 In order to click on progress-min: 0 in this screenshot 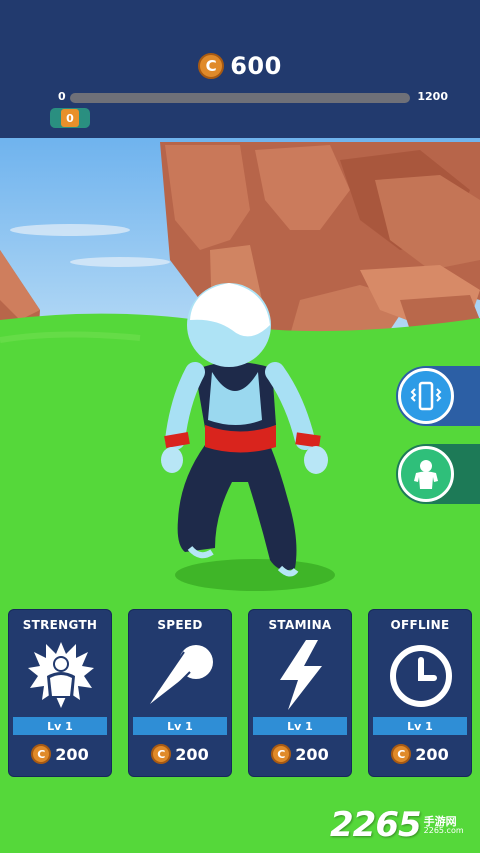, I will do `click(62, 96)`.